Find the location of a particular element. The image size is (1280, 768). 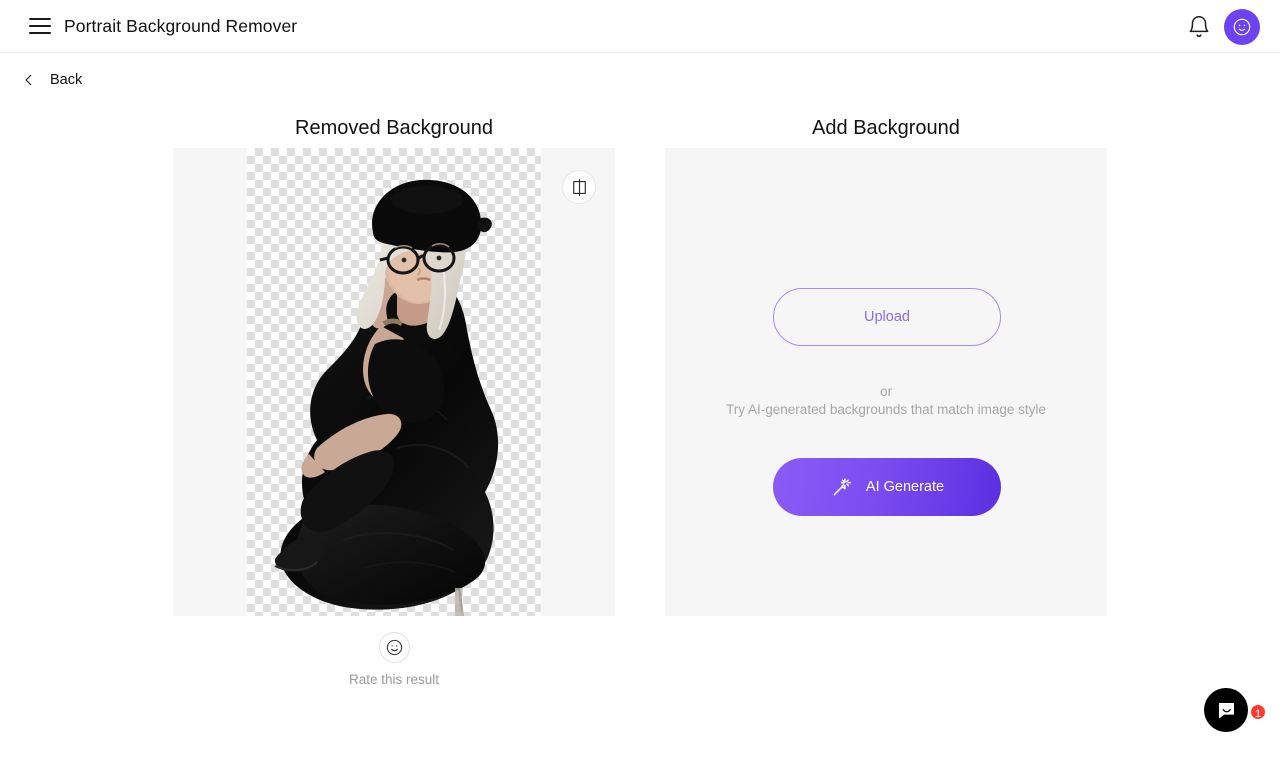

chat-bubble-icon is located at coordinates (1226, 710).